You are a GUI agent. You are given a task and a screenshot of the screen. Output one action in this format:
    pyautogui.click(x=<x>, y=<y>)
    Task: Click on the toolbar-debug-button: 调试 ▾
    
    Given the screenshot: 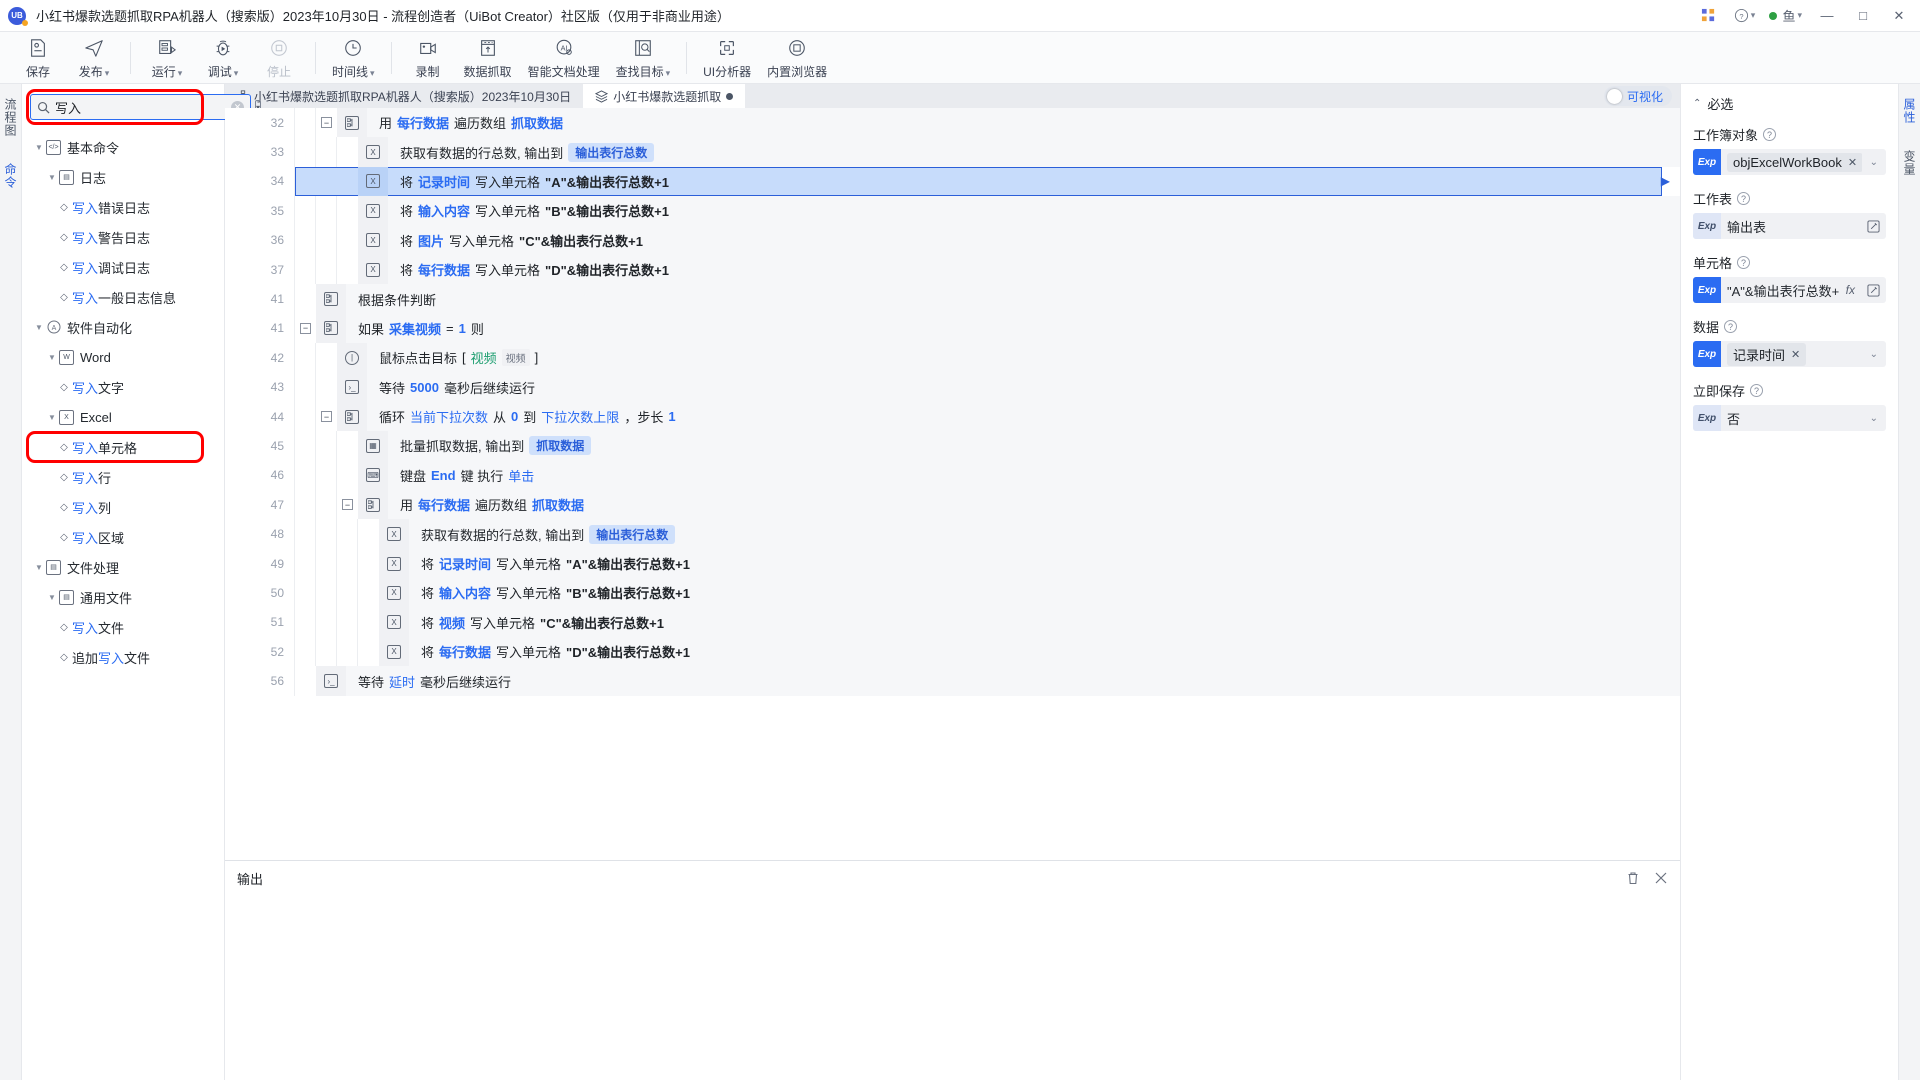 What is the action you would take?
    pyautogui.click(x=223, y=58)
    